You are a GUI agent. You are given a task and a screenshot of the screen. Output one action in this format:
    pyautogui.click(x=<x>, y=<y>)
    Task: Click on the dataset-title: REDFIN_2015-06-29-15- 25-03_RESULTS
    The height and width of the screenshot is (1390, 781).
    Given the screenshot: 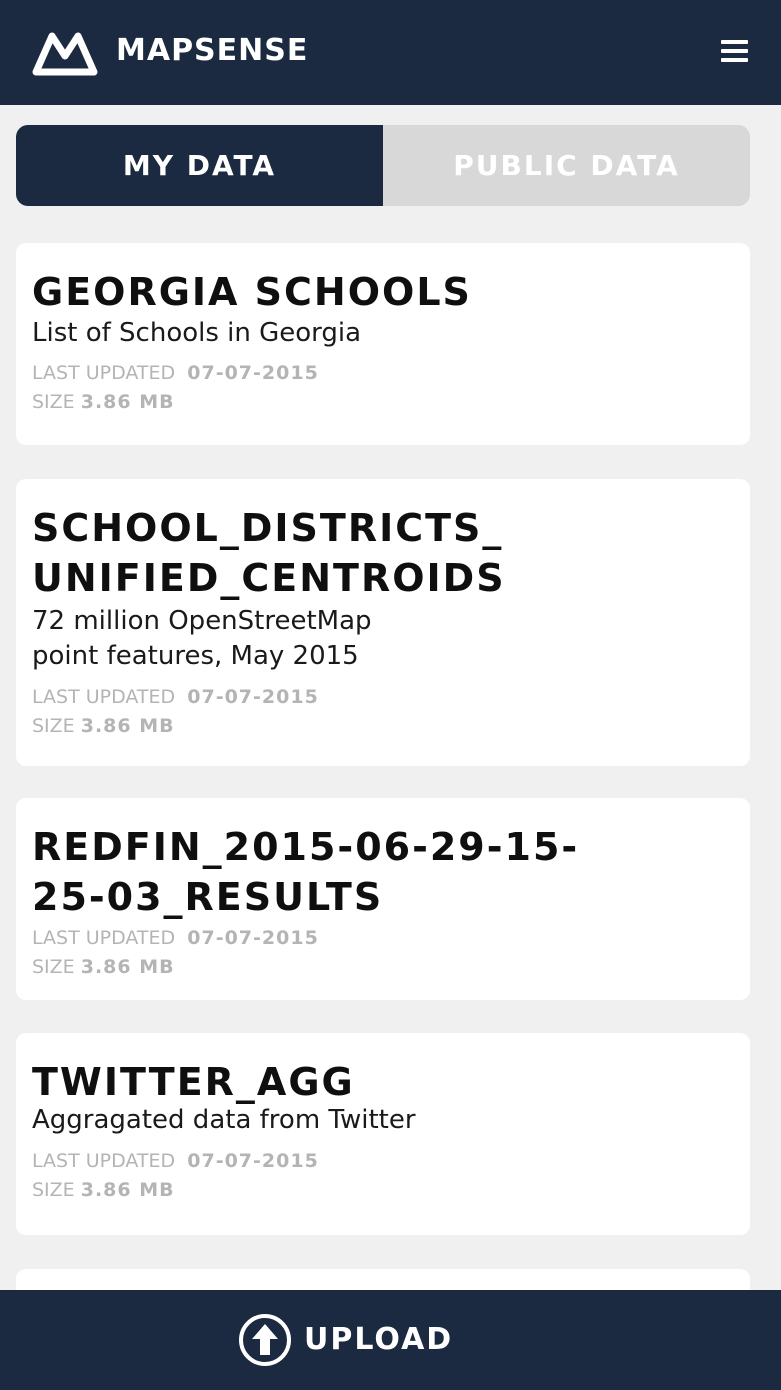 What is the action you would take?
    pyautogui.click(x=306, y=872)
    